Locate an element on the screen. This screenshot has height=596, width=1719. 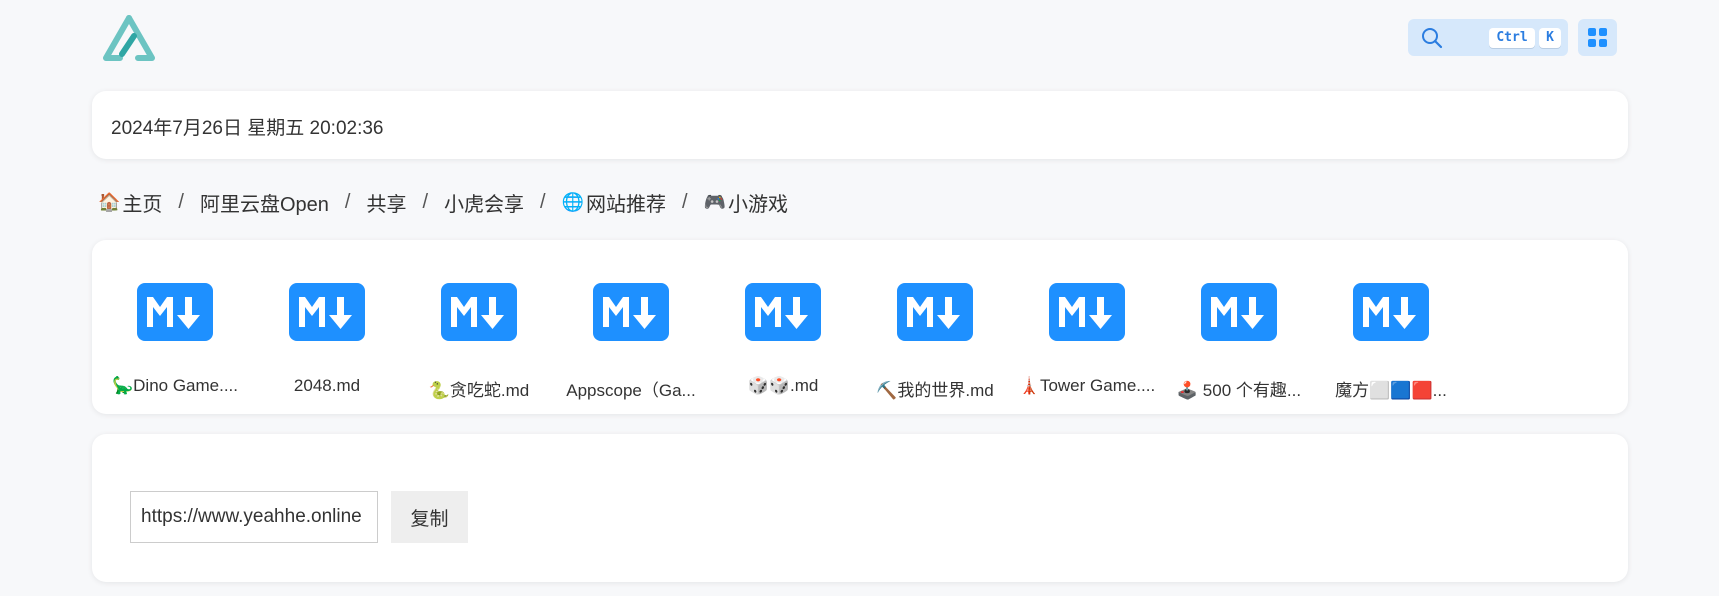
current-datetime: 2024年7月26日 星期五 20:02:36 is located at coordinates (247, 128).